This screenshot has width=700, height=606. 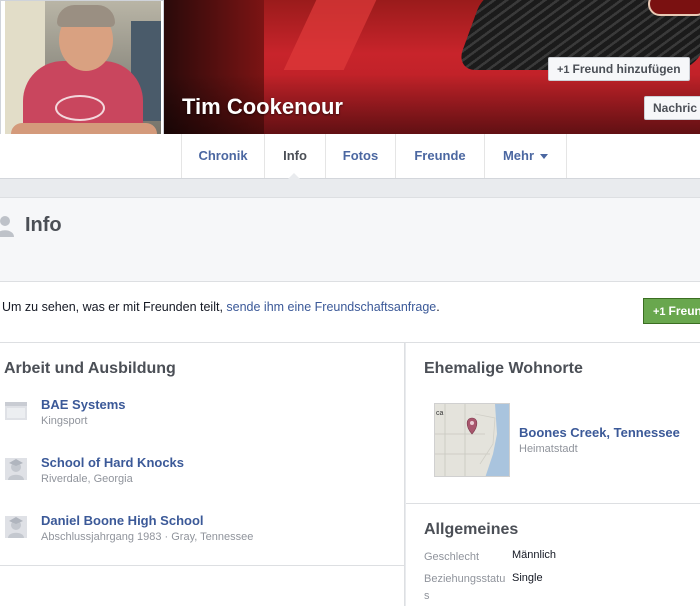 I want to click on tab-fotos: Fotos, so click(x=361, y=156).